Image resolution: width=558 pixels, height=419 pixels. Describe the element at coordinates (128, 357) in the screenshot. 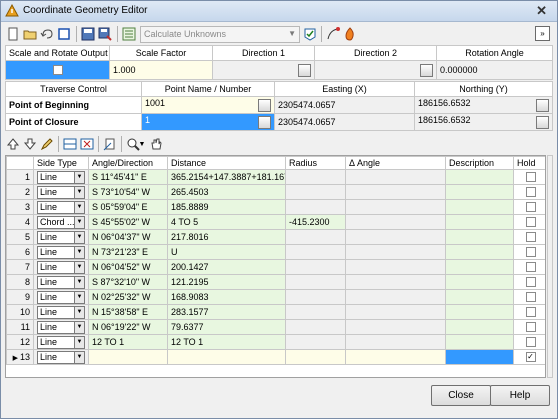

I see `angle-direction-cell` at that location.